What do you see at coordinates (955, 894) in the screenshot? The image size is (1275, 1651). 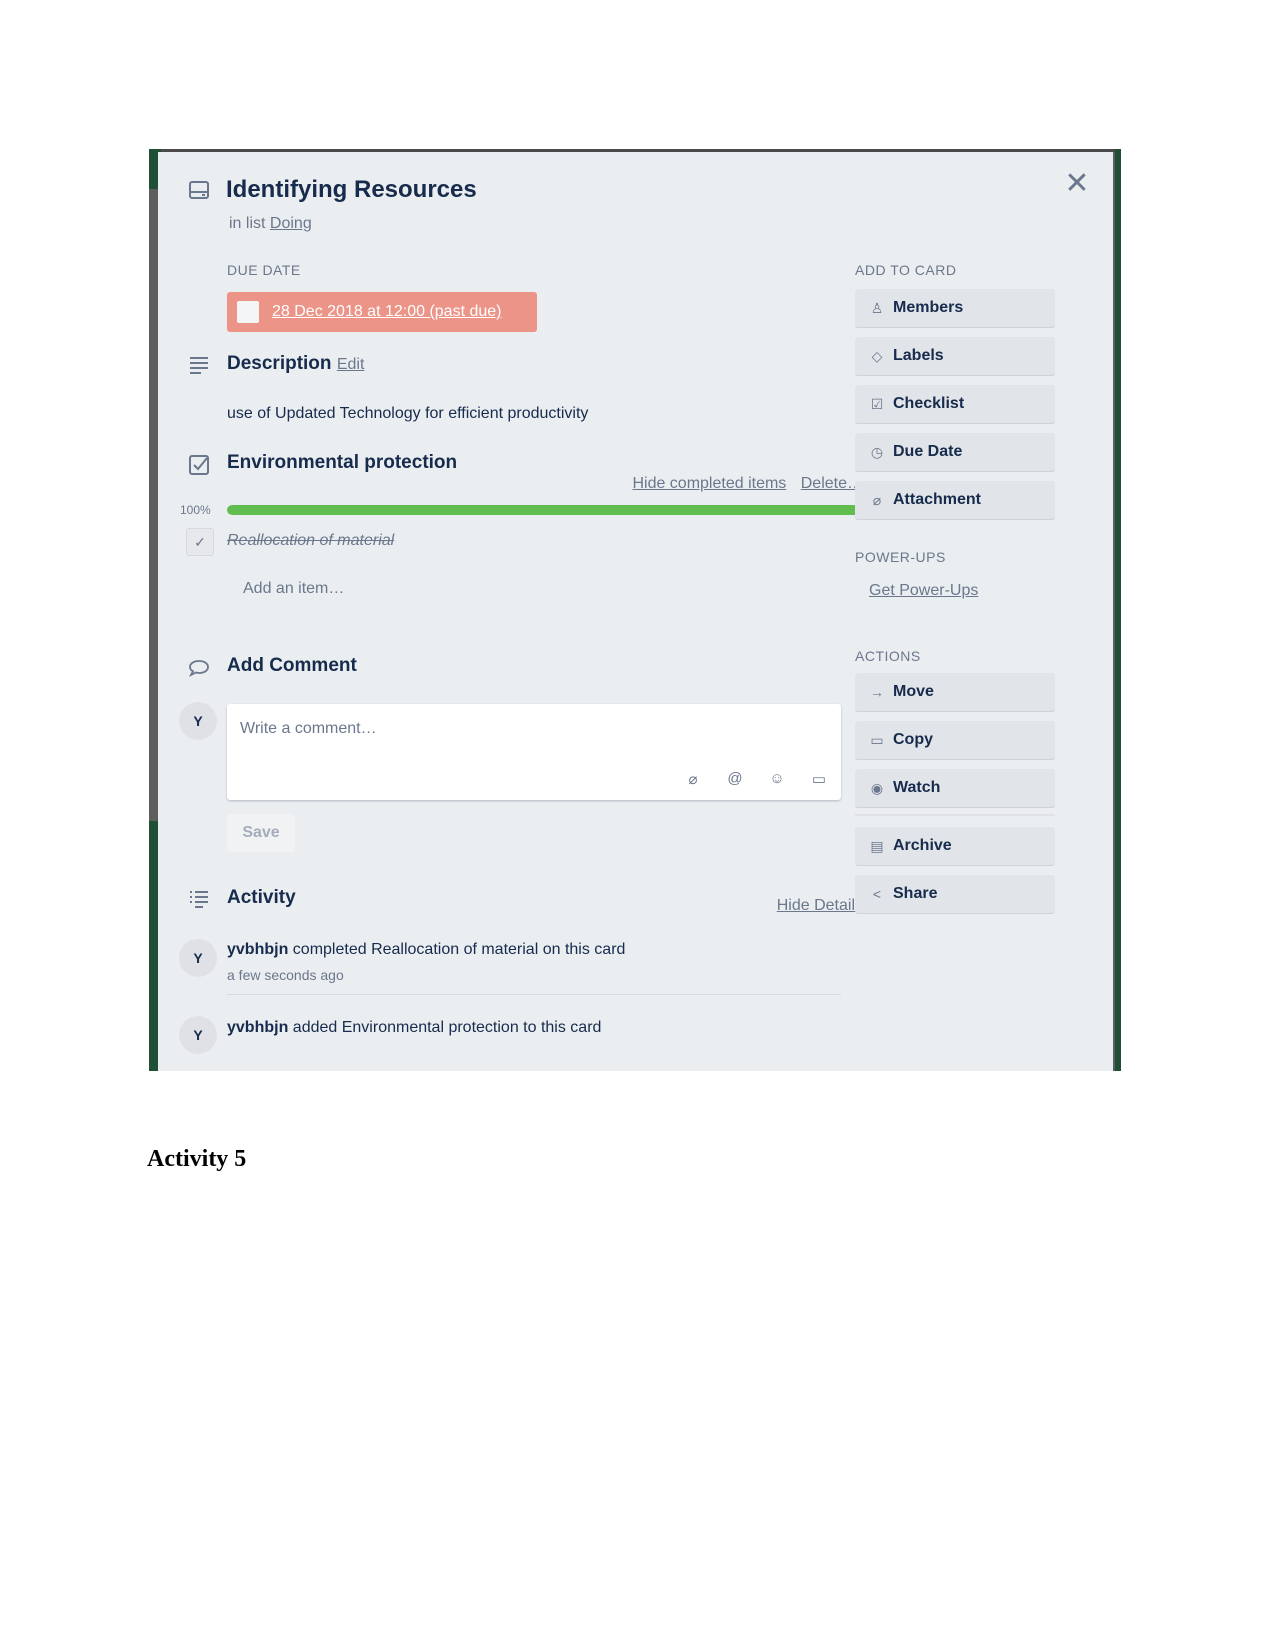 I see `share-button: < Share` at bounding box center [955, 894].